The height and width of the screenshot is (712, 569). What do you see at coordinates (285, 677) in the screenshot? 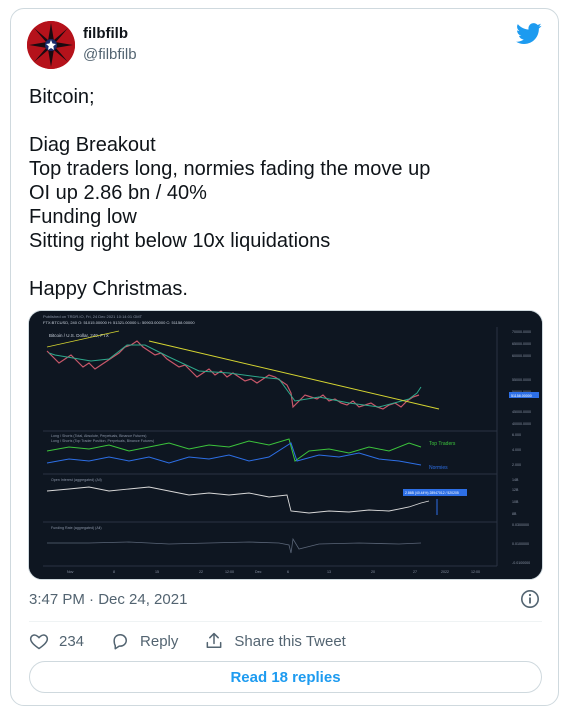
I see `read-replies-button: Read 18 replies` at bounding box center [285, 677].